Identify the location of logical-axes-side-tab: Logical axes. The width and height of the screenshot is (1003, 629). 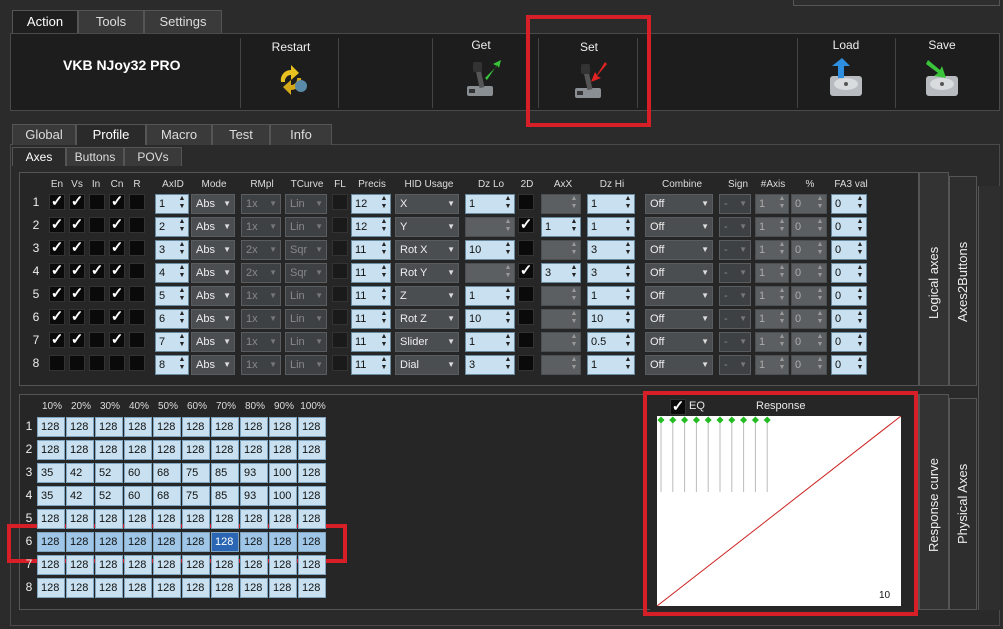
(934, 279).